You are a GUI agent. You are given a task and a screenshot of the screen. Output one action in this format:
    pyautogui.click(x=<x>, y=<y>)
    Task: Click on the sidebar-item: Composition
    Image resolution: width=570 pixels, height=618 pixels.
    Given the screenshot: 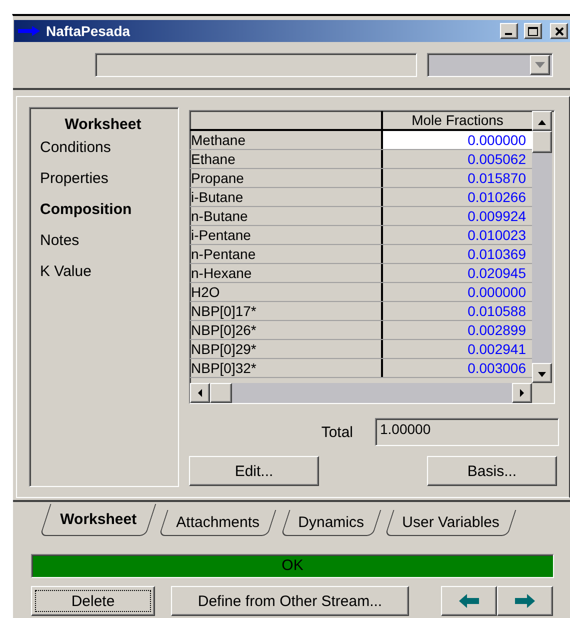 What is the action you would take?
    pyautogui.click(x=109, y=216)
    